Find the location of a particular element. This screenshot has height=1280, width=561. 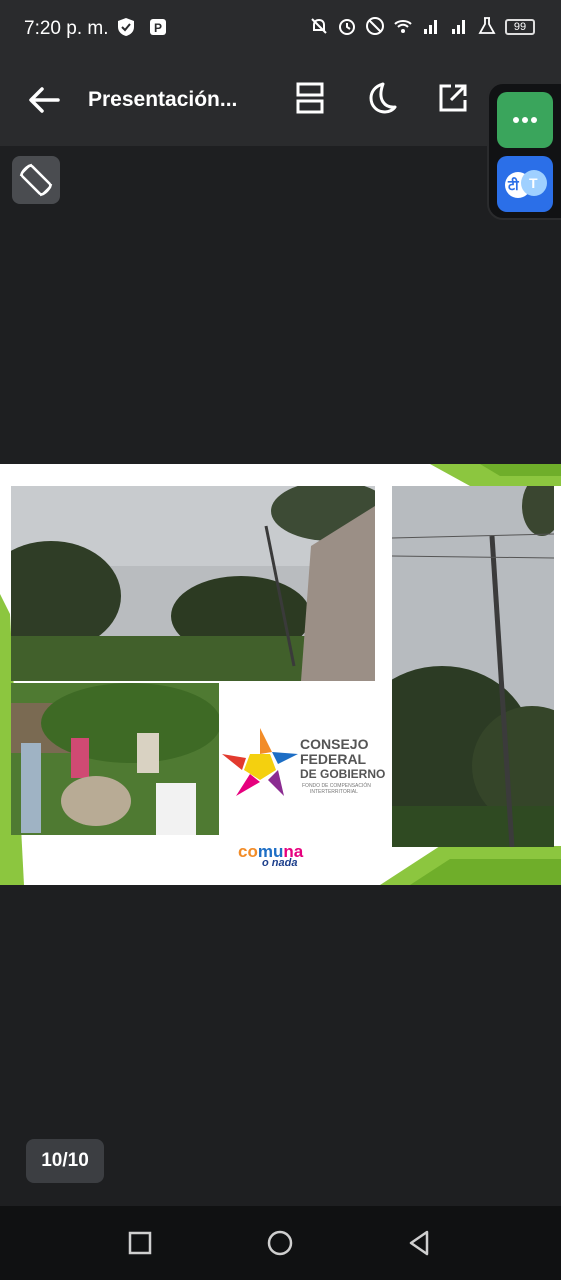

svg-text: CONSEJO is located at coordinates (334, 744).